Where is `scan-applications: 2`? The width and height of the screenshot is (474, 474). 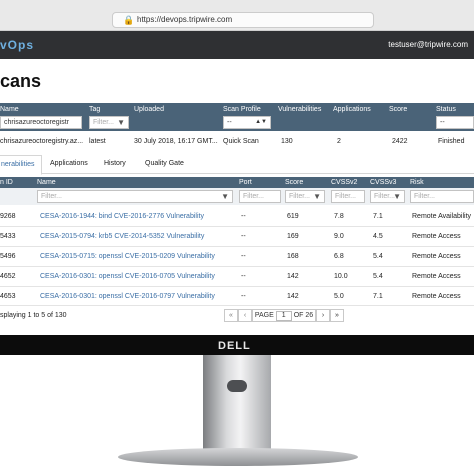
scan-applications: 2 is located at coordinates (339, 141).